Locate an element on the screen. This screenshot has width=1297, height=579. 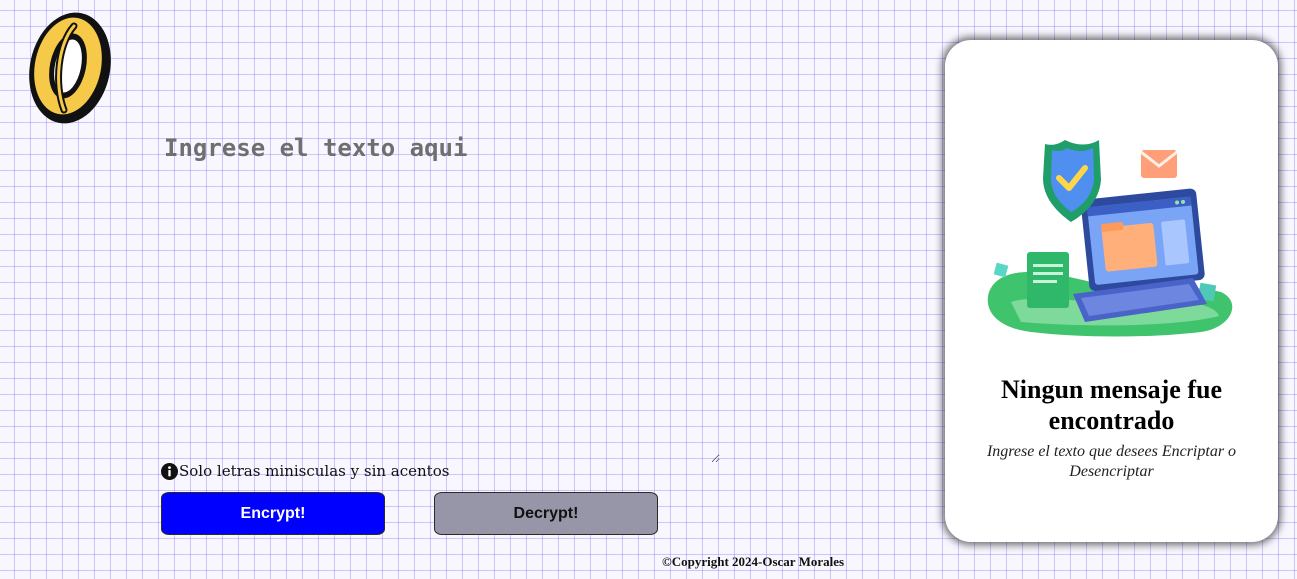
panel-title: Ningun mensaje fue encontrado is located at coordinates (1111, 405).